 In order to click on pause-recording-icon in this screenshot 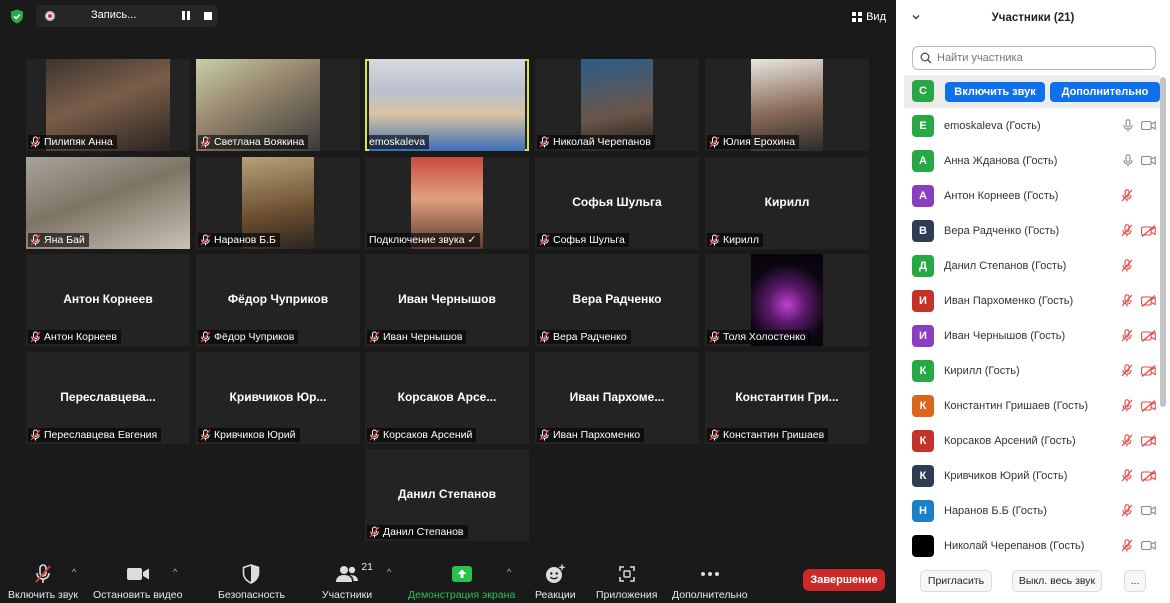, I will do `click(186, 16)`.